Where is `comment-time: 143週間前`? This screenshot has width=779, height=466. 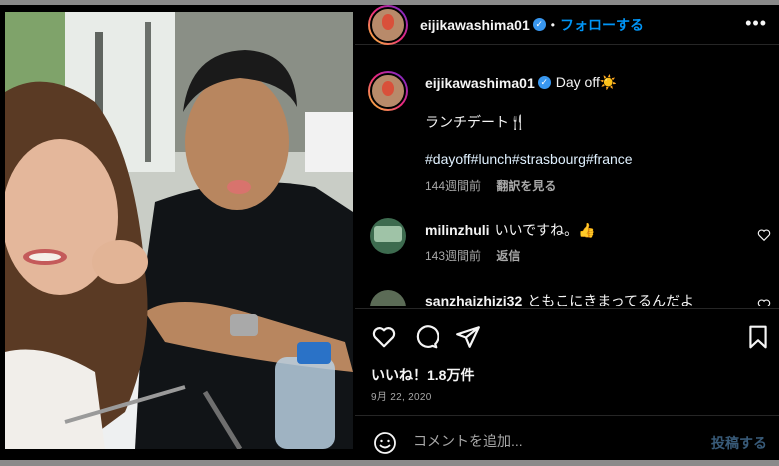
comment-time: 143週間前 is located at coordinates (453, 256).